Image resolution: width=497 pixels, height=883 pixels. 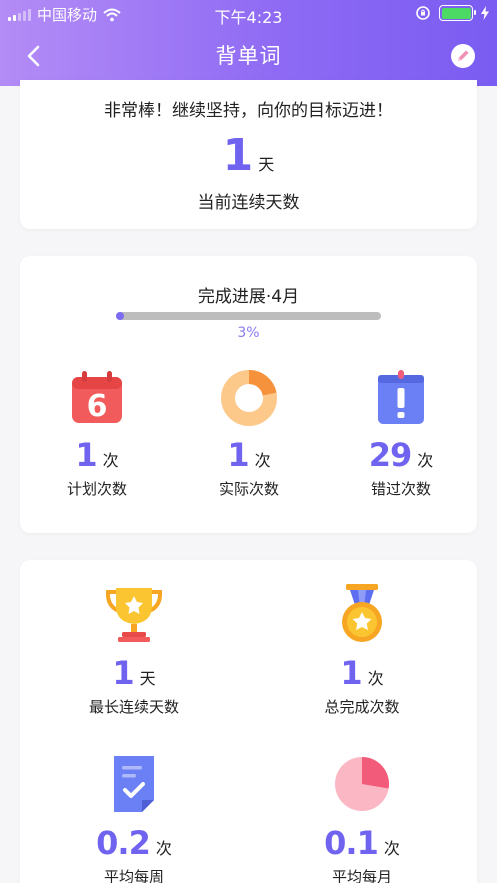 I want to click on exclamation-clipboard-icon, so click(x=401, y=397).